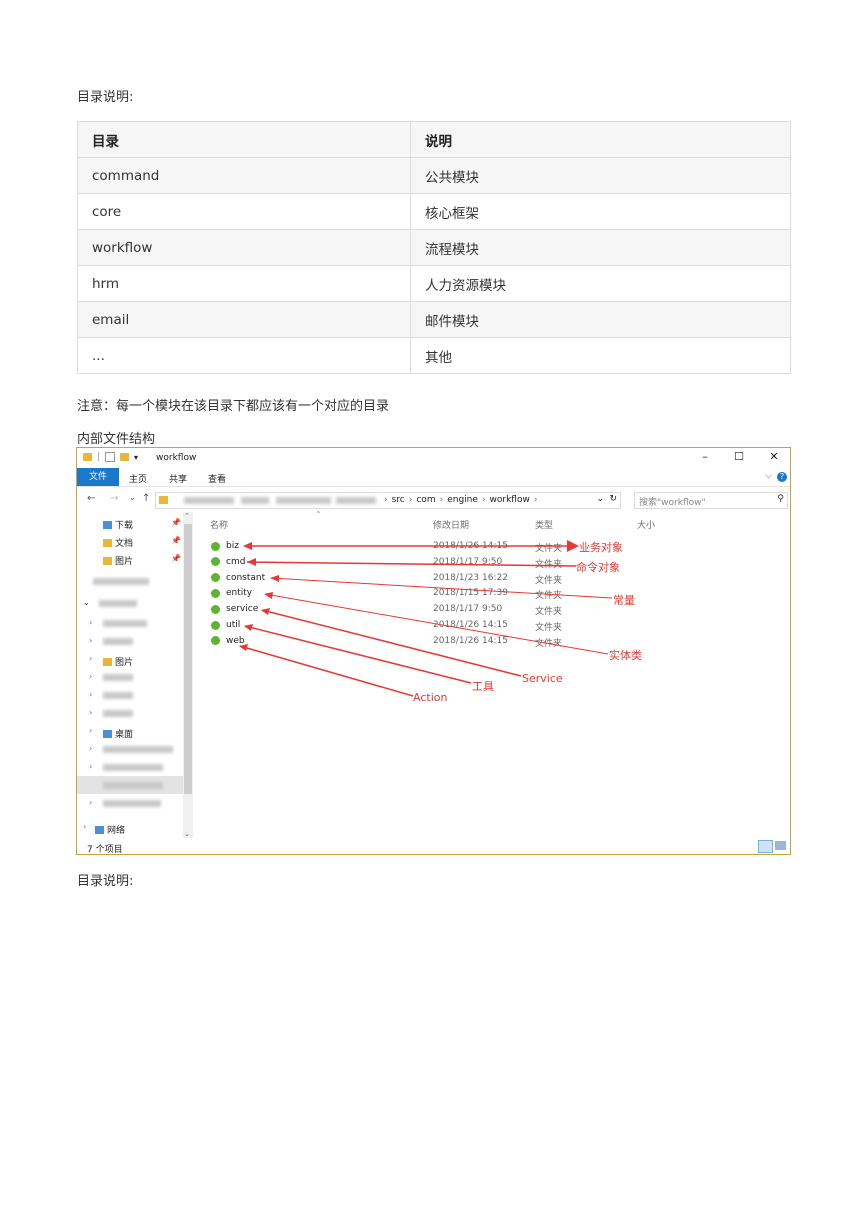 The image size is (868, 1227). I want to click on footer-label: 目录说明:, so click(105, 881).